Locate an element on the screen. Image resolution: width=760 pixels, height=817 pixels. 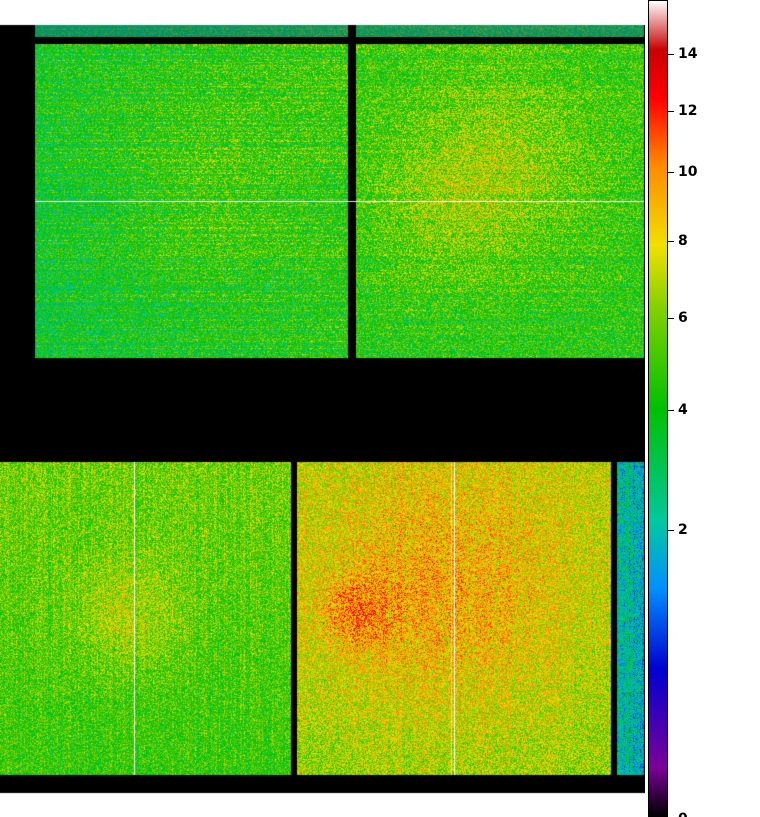
colorbar-tick-label: 6 is located at coordinates (683, 318).